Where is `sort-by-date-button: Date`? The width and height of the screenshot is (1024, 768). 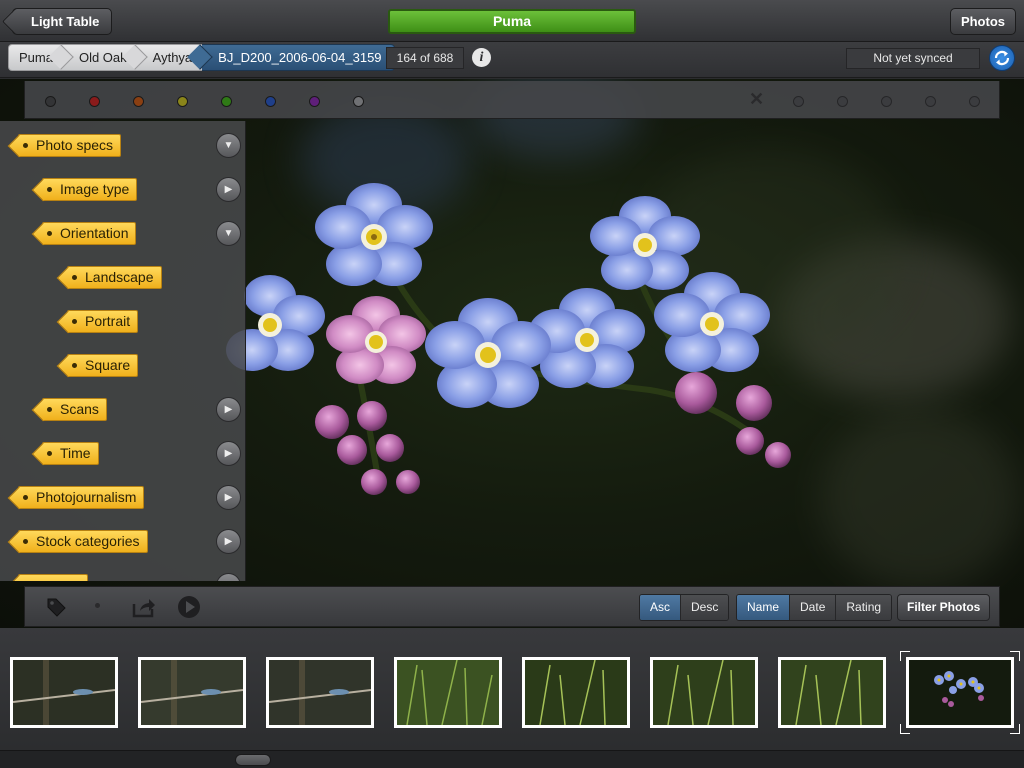 sort-by-date-button: Date is located at coordinates (813, 607).